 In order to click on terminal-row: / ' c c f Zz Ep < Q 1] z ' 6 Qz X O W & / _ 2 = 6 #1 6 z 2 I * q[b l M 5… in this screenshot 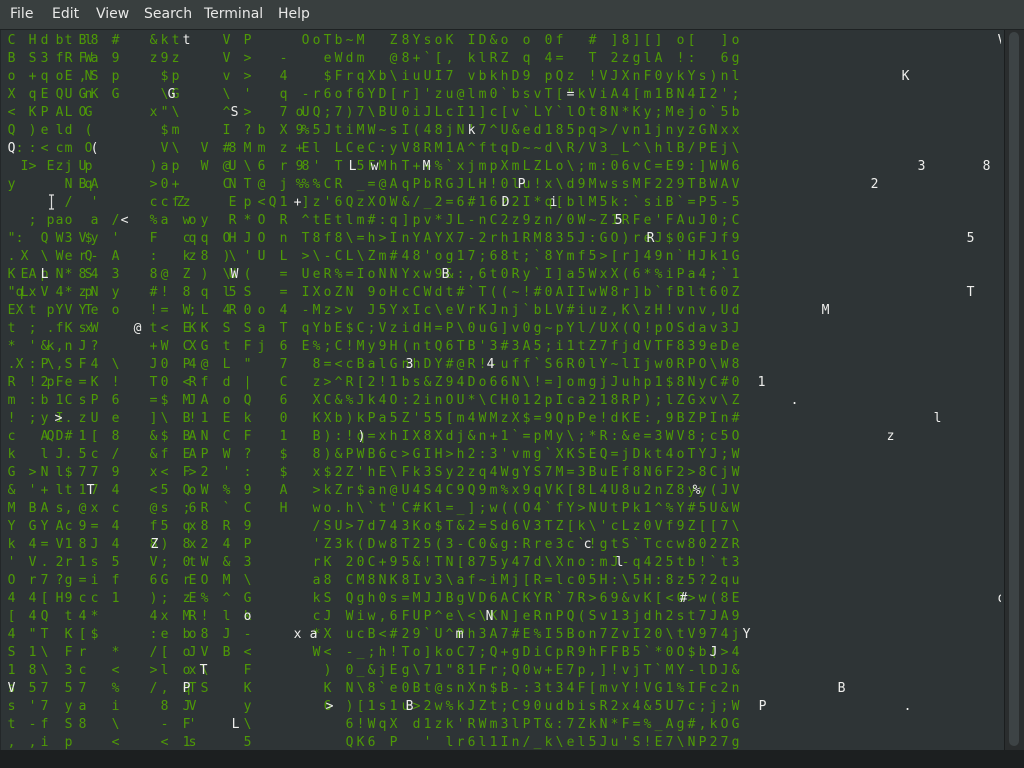, I will do `click(501, 203)`.